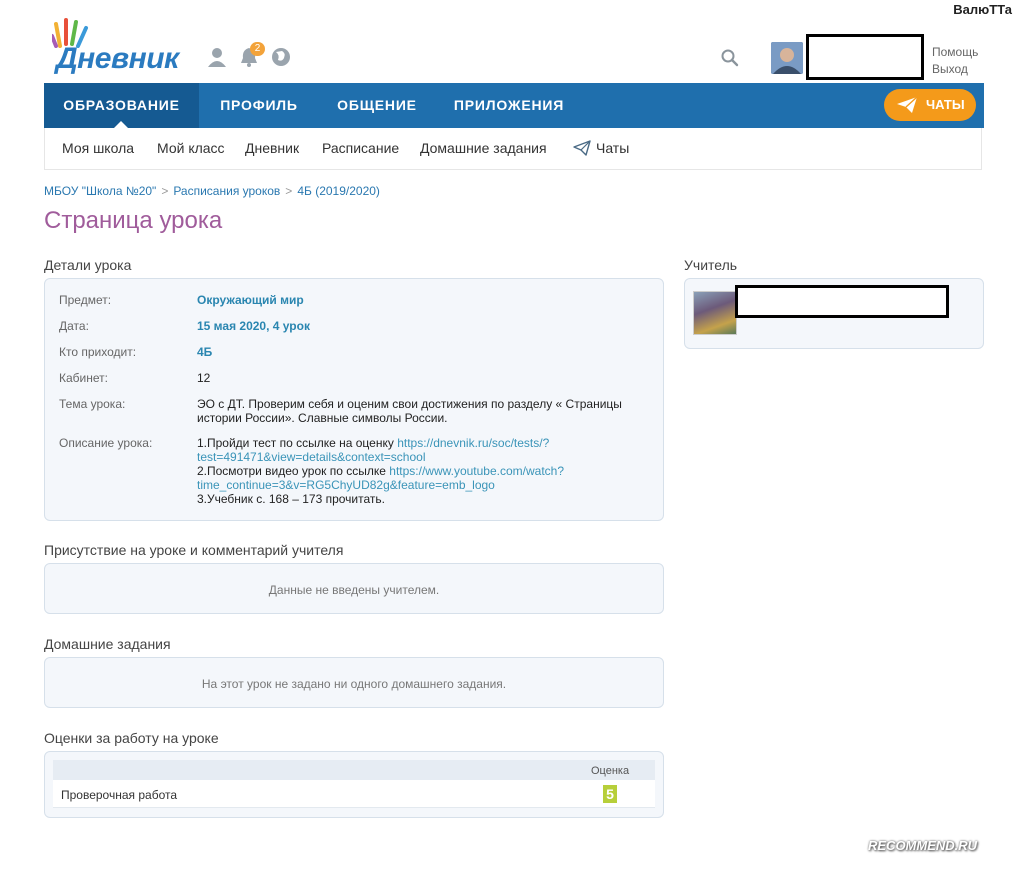 The width and height of the screenshot is (1018, 870). I want to click on teacher-name-redacted, so click(842, 301).